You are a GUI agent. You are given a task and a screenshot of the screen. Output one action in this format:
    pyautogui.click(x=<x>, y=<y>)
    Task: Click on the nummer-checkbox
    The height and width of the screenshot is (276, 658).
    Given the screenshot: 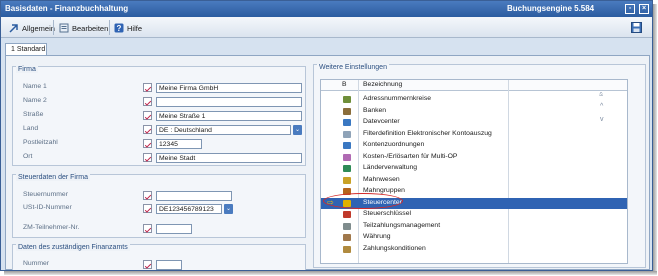 What is the action you would take?
    pyautogui.click(x=147, y=264)
    